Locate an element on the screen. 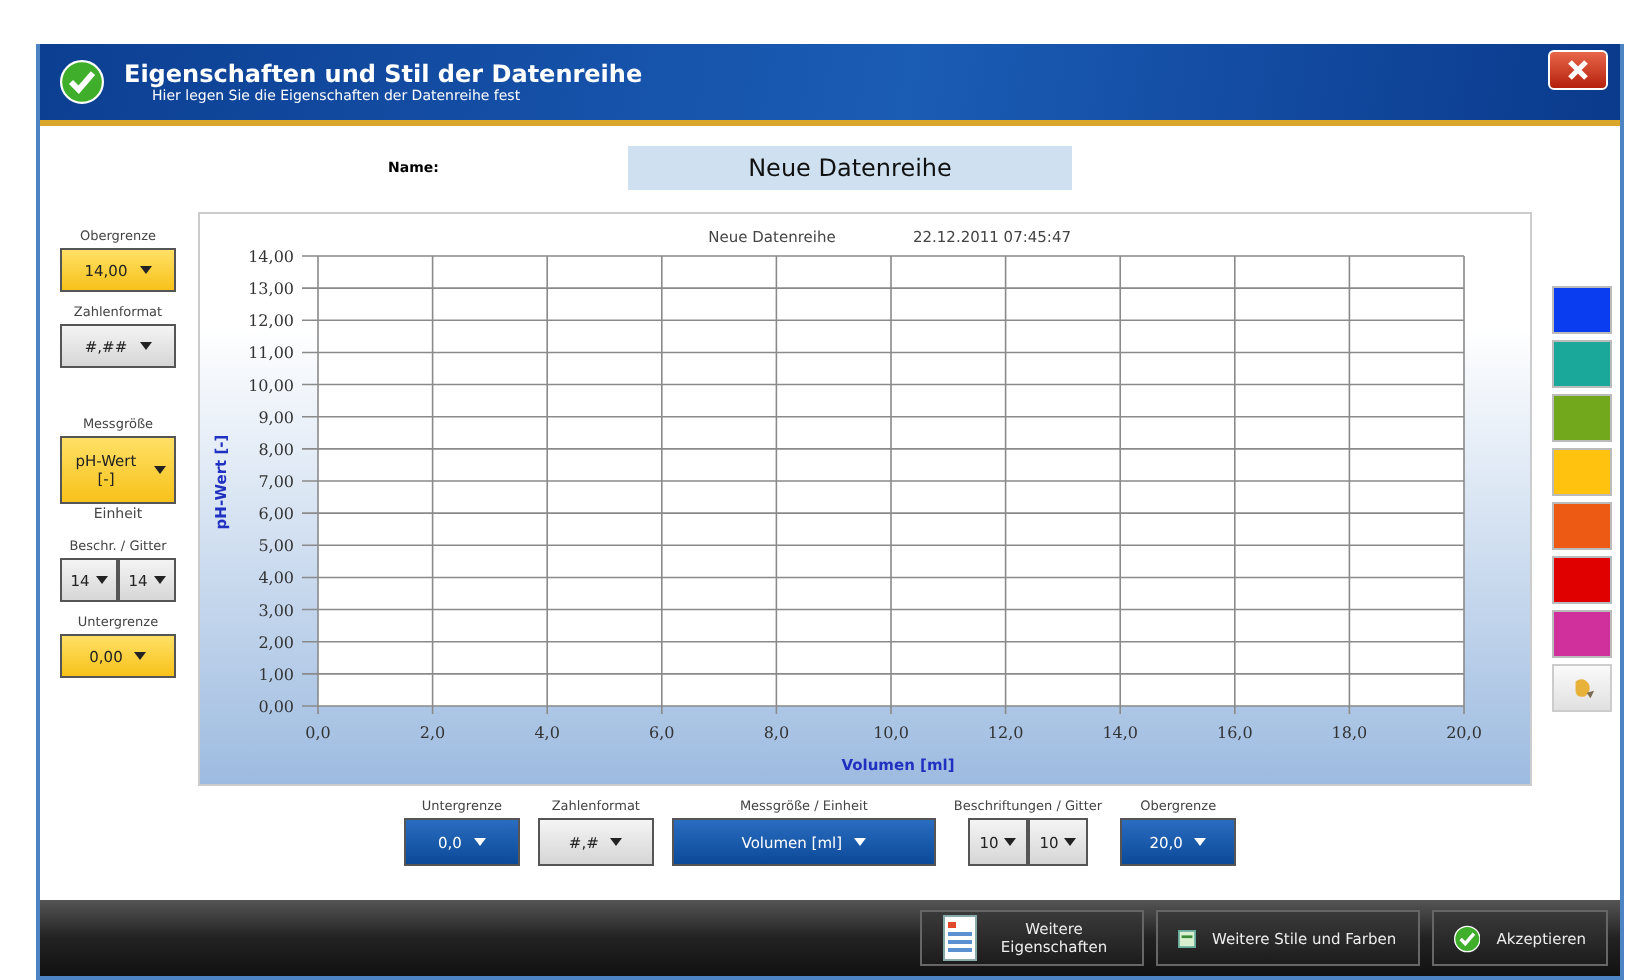 The image size is (1636, 980). x-tick-label: 6,0 is located at coordinates (662, 733).